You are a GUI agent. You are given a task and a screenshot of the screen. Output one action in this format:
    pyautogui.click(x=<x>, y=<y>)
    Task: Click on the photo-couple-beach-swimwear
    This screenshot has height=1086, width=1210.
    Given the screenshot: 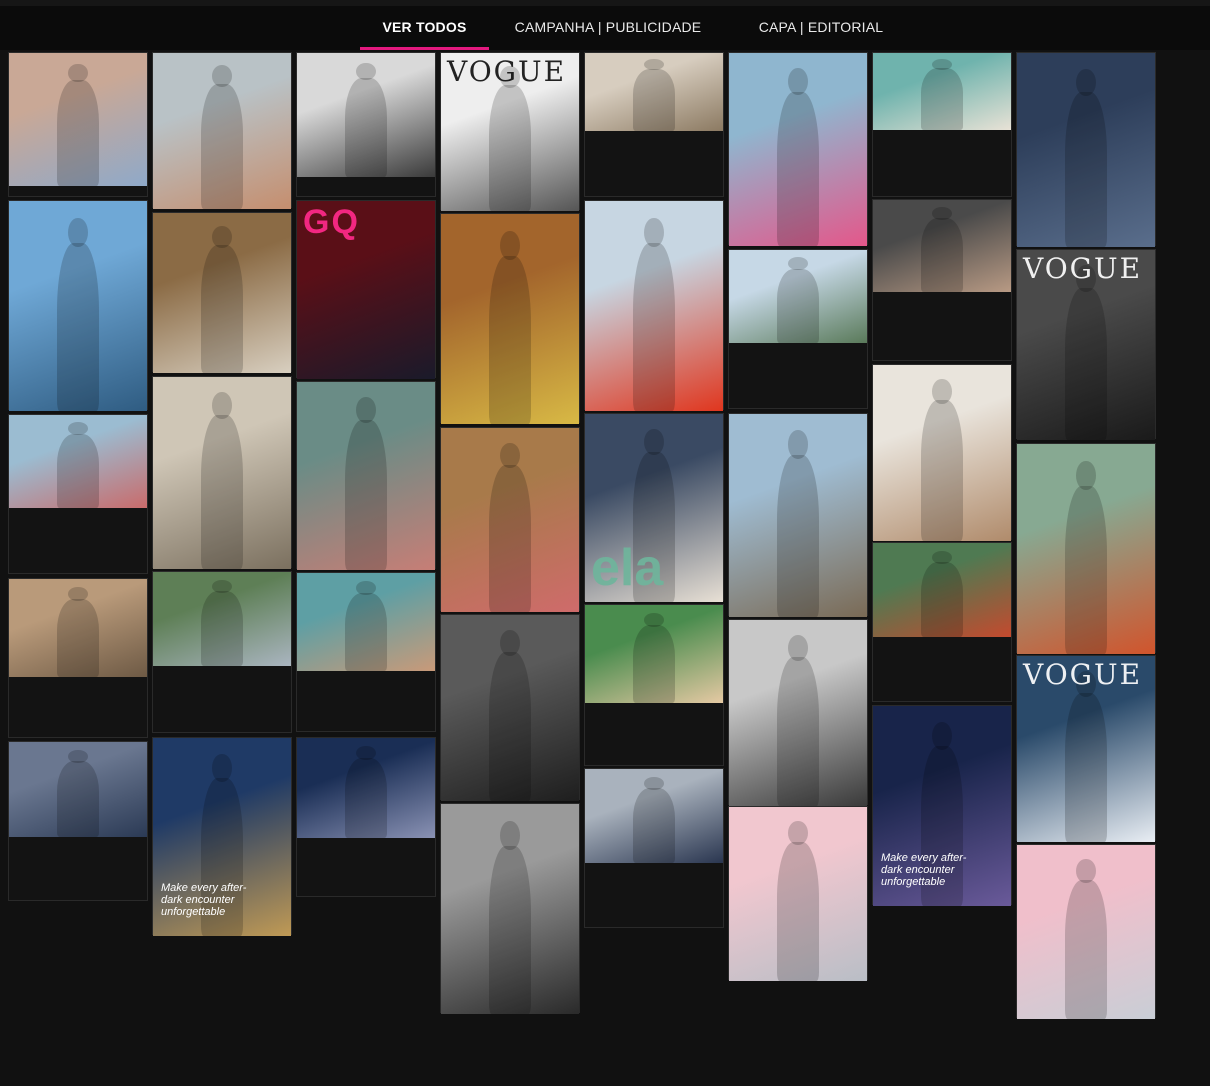 What is the action you would take?
    pyautogui.click(x=798, y=515)
    